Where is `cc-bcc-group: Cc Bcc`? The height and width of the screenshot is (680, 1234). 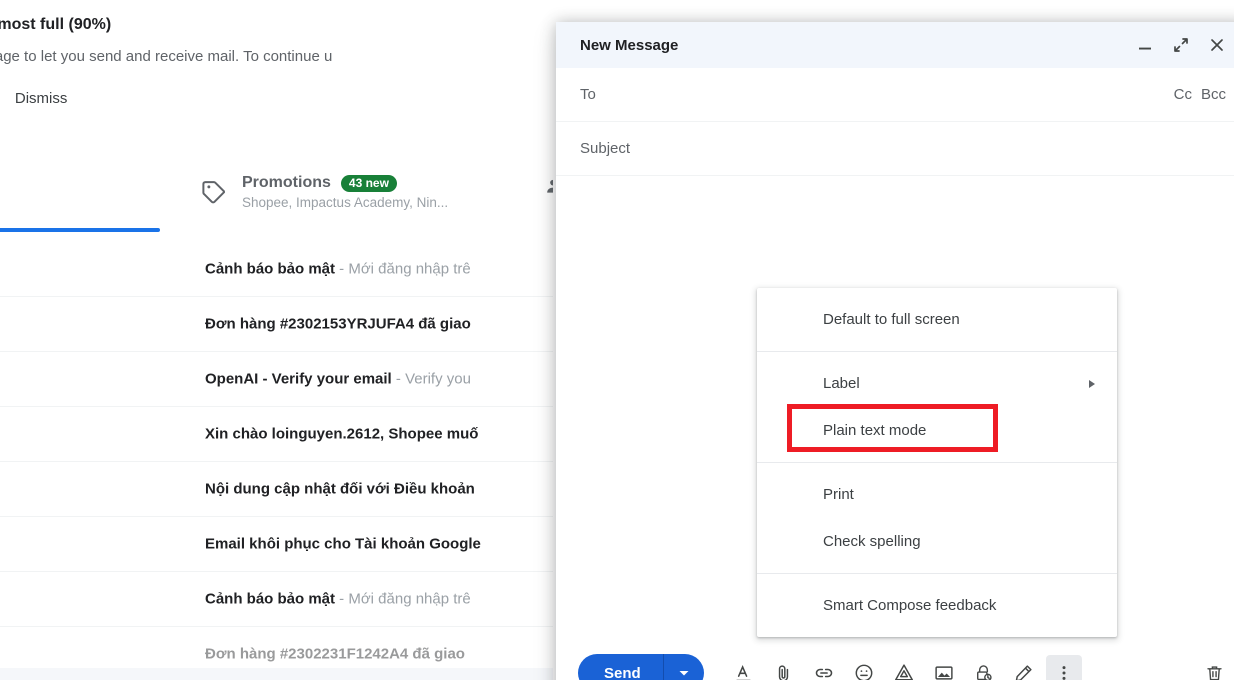
cc-bcc-group: Cc Bcc is located at coordinates (1203, 94).